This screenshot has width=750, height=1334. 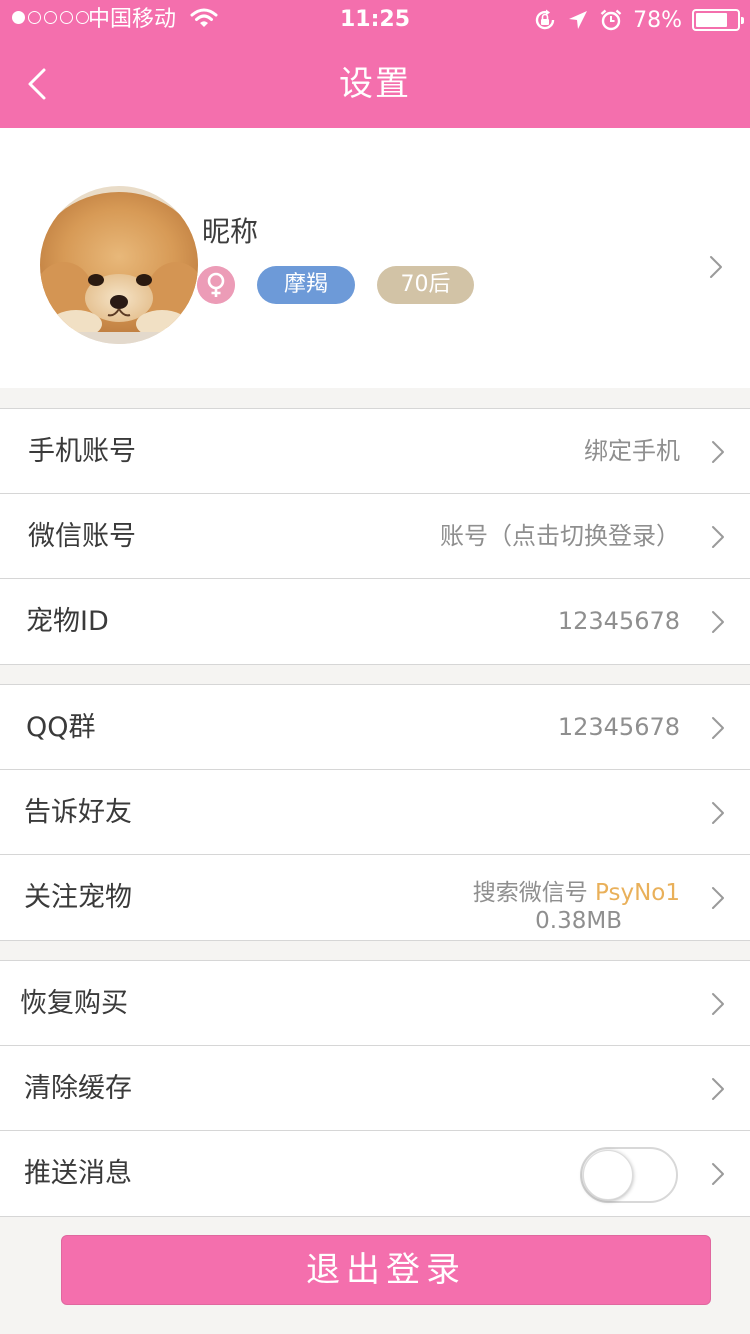 I want to click on logout-button: 退出登录, so click(x=386, y=1270).